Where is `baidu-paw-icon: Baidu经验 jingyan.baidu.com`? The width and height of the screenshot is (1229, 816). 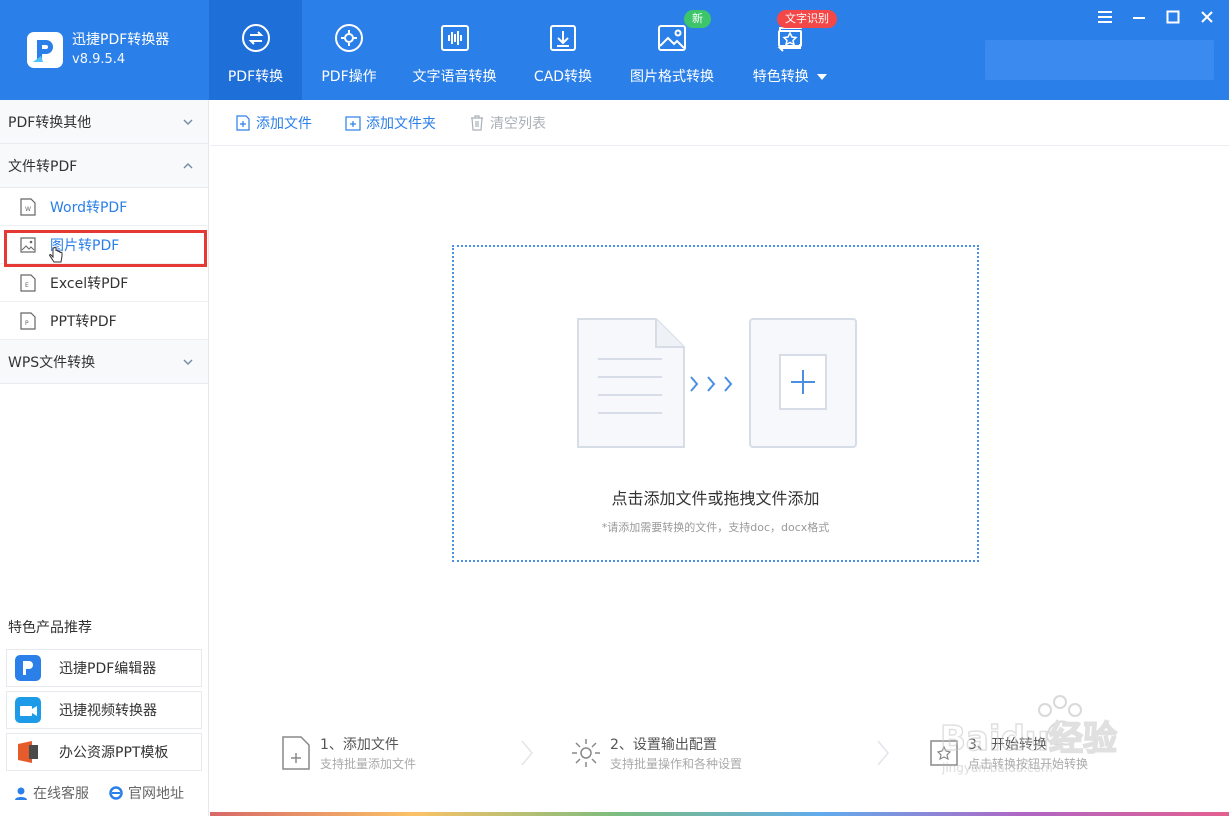
baidu-paw-icon: Baidu经验 jingyan.baidu.com is located at coordinates (1028, 735).